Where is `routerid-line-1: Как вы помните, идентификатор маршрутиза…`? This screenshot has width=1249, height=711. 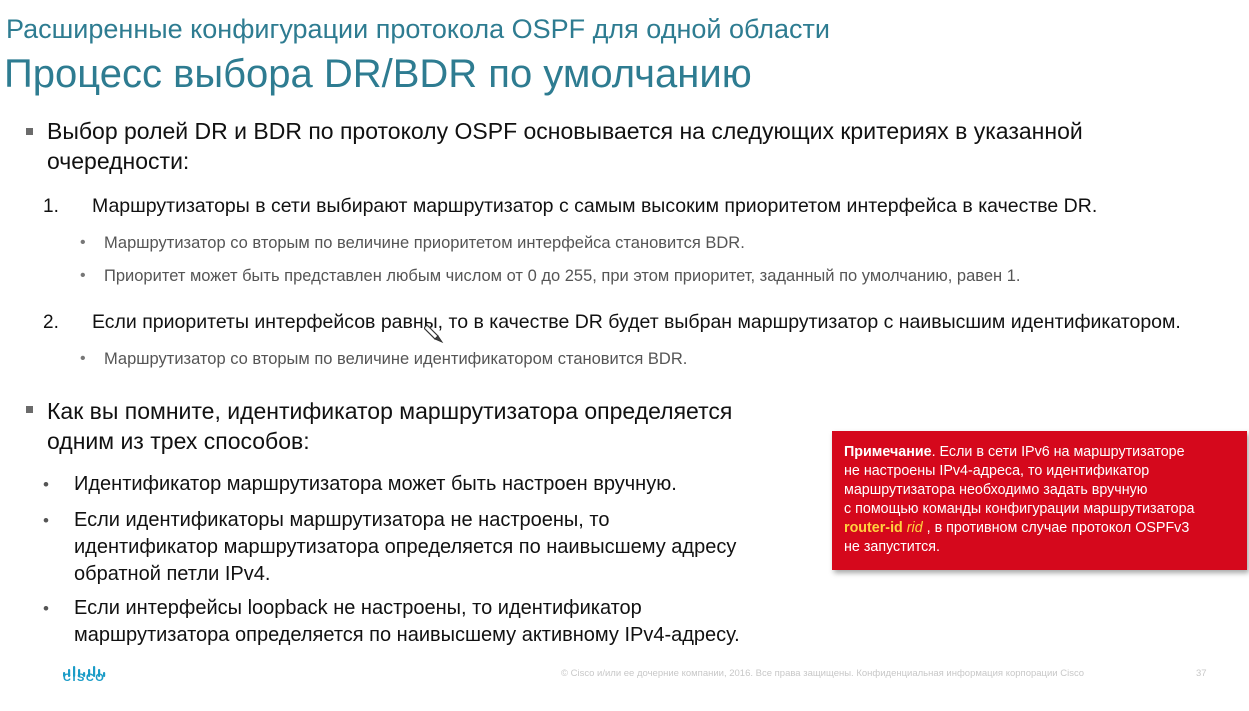 routerid-line-1: Как вы помните, идентификатор маршрутиза… is located at coordinates (390, 411).